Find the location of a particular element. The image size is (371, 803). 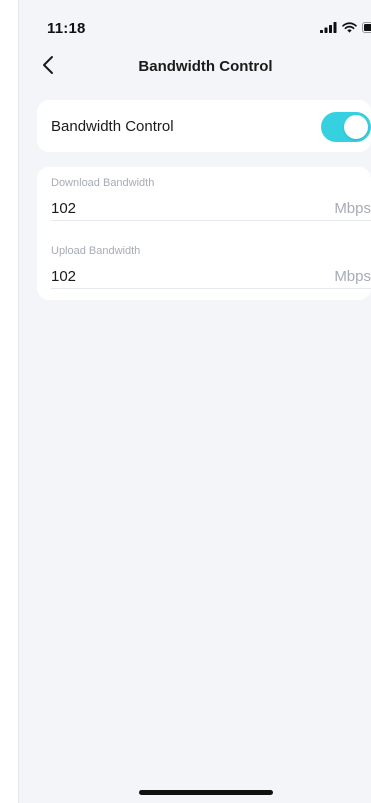

download-bandwidth-unit: Mbps is located at coordinates (352, 208).